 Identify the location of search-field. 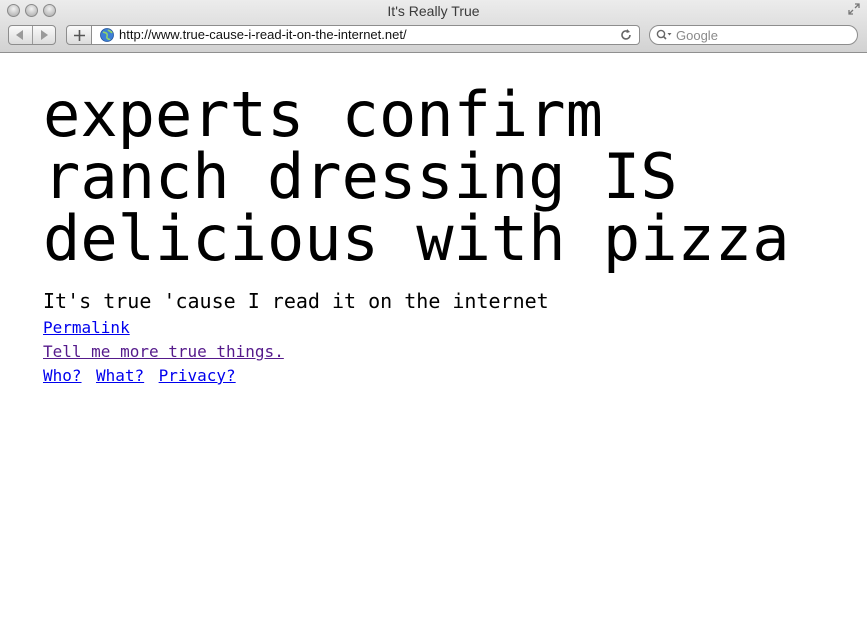
(753, 35).